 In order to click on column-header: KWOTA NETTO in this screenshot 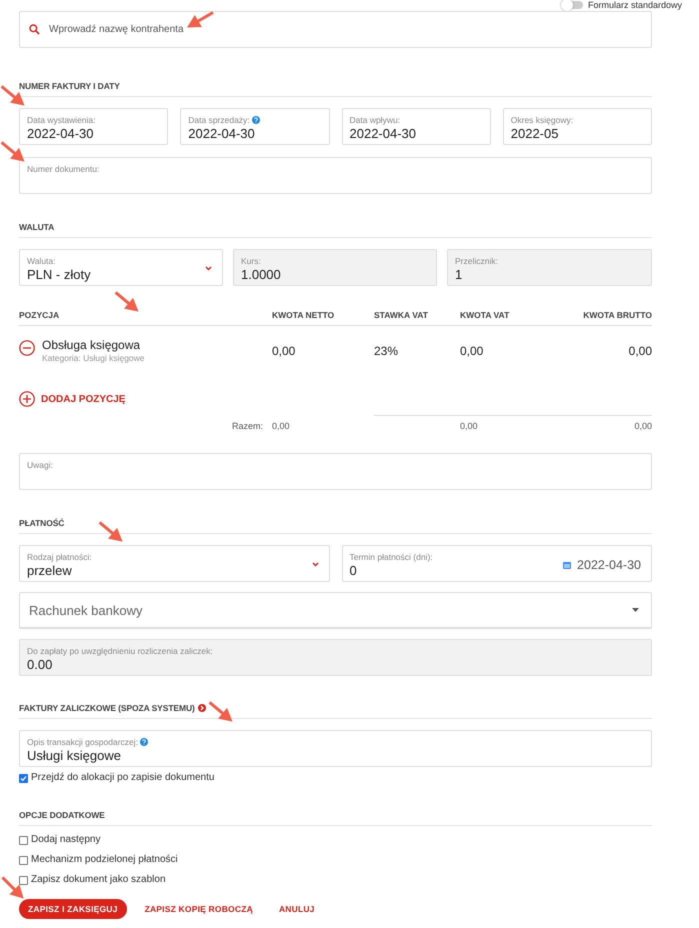, I will do `click(323, 318)`.